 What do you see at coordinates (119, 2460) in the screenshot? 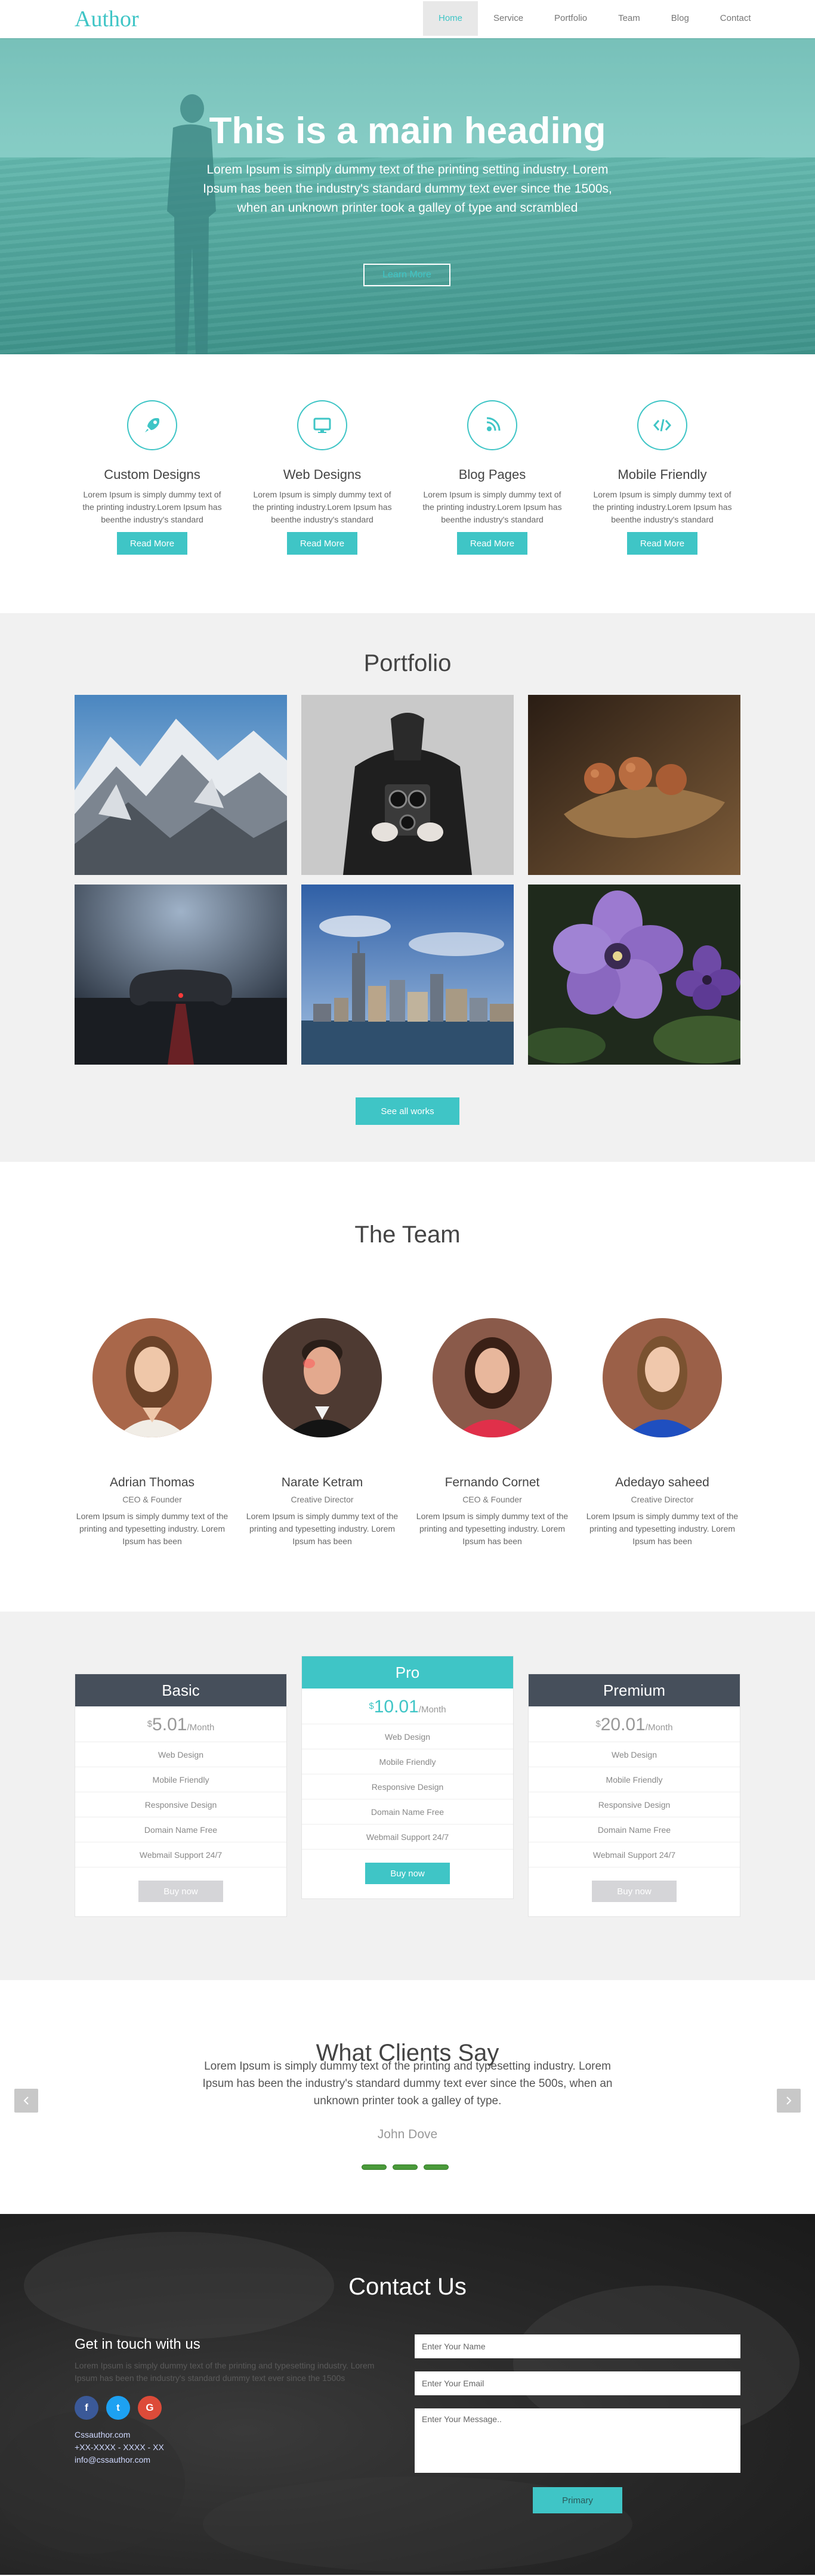
I see `contact-email: info@cssauthor.com` at bounding box center [119, 2460].